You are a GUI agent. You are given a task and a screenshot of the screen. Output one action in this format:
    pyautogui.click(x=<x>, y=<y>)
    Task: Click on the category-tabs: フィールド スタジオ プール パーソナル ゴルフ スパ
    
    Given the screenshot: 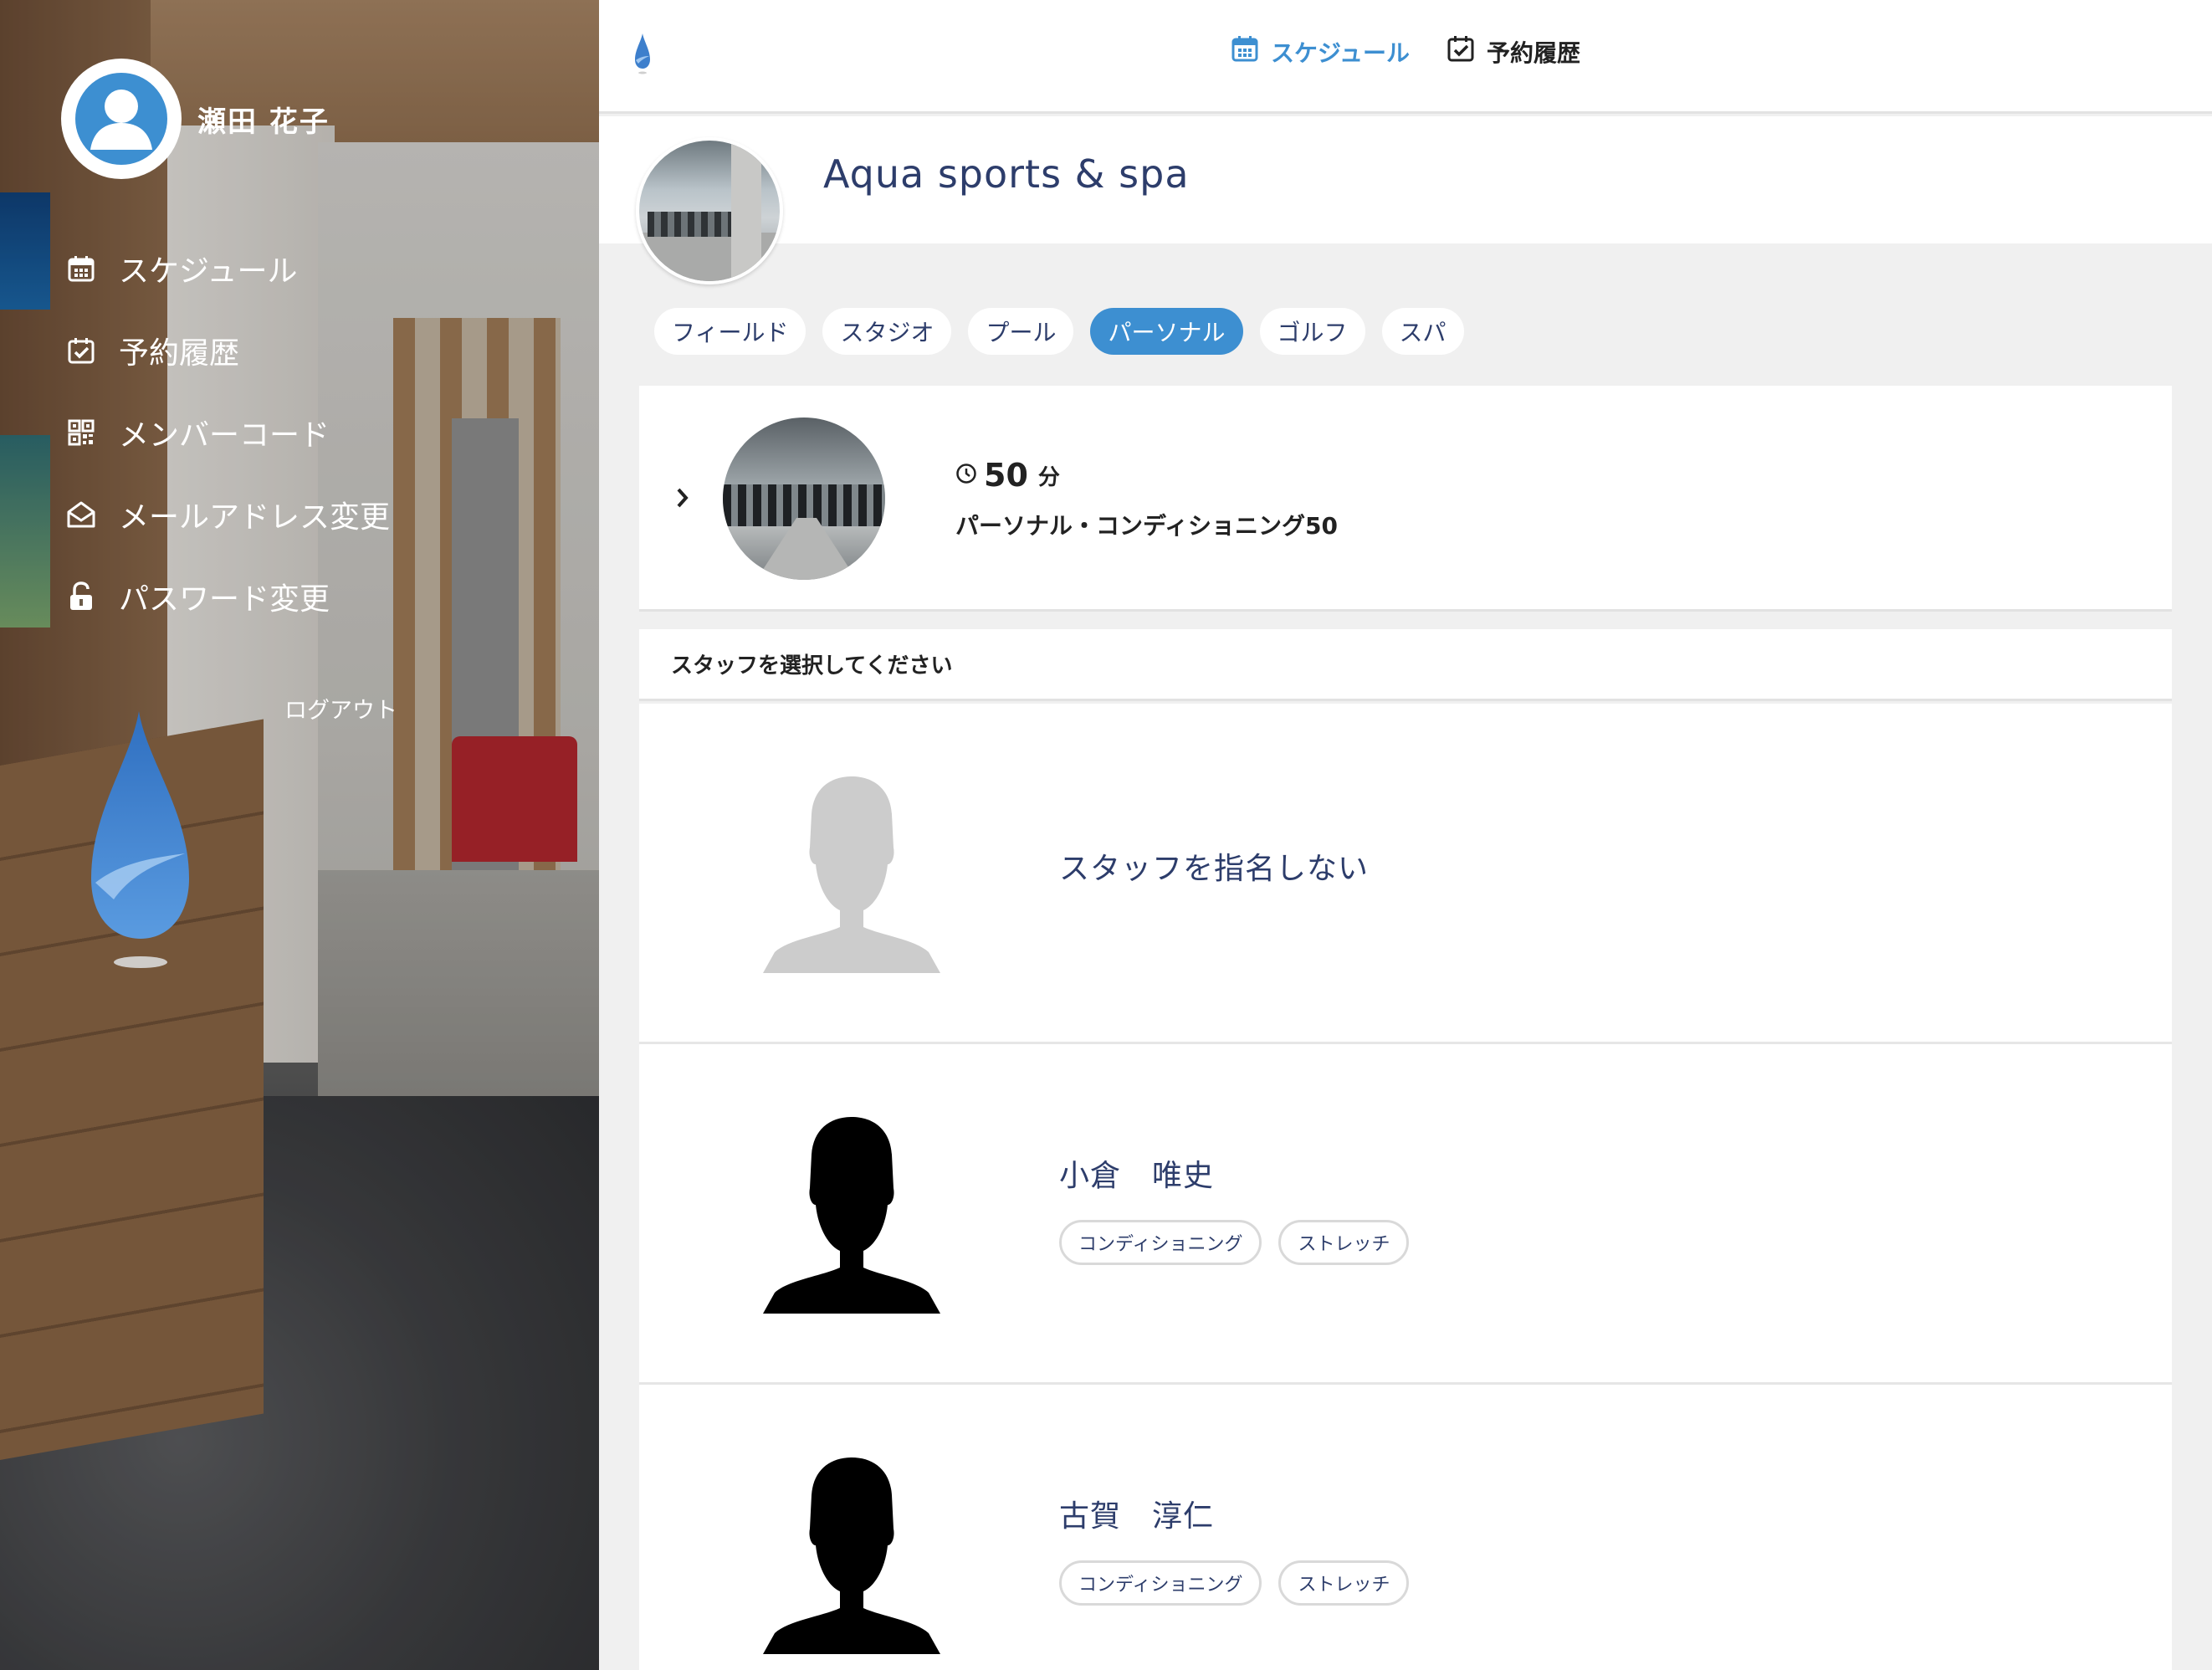 What is the action you would take?
    pyautogui.click(x=1059, y=331)
    